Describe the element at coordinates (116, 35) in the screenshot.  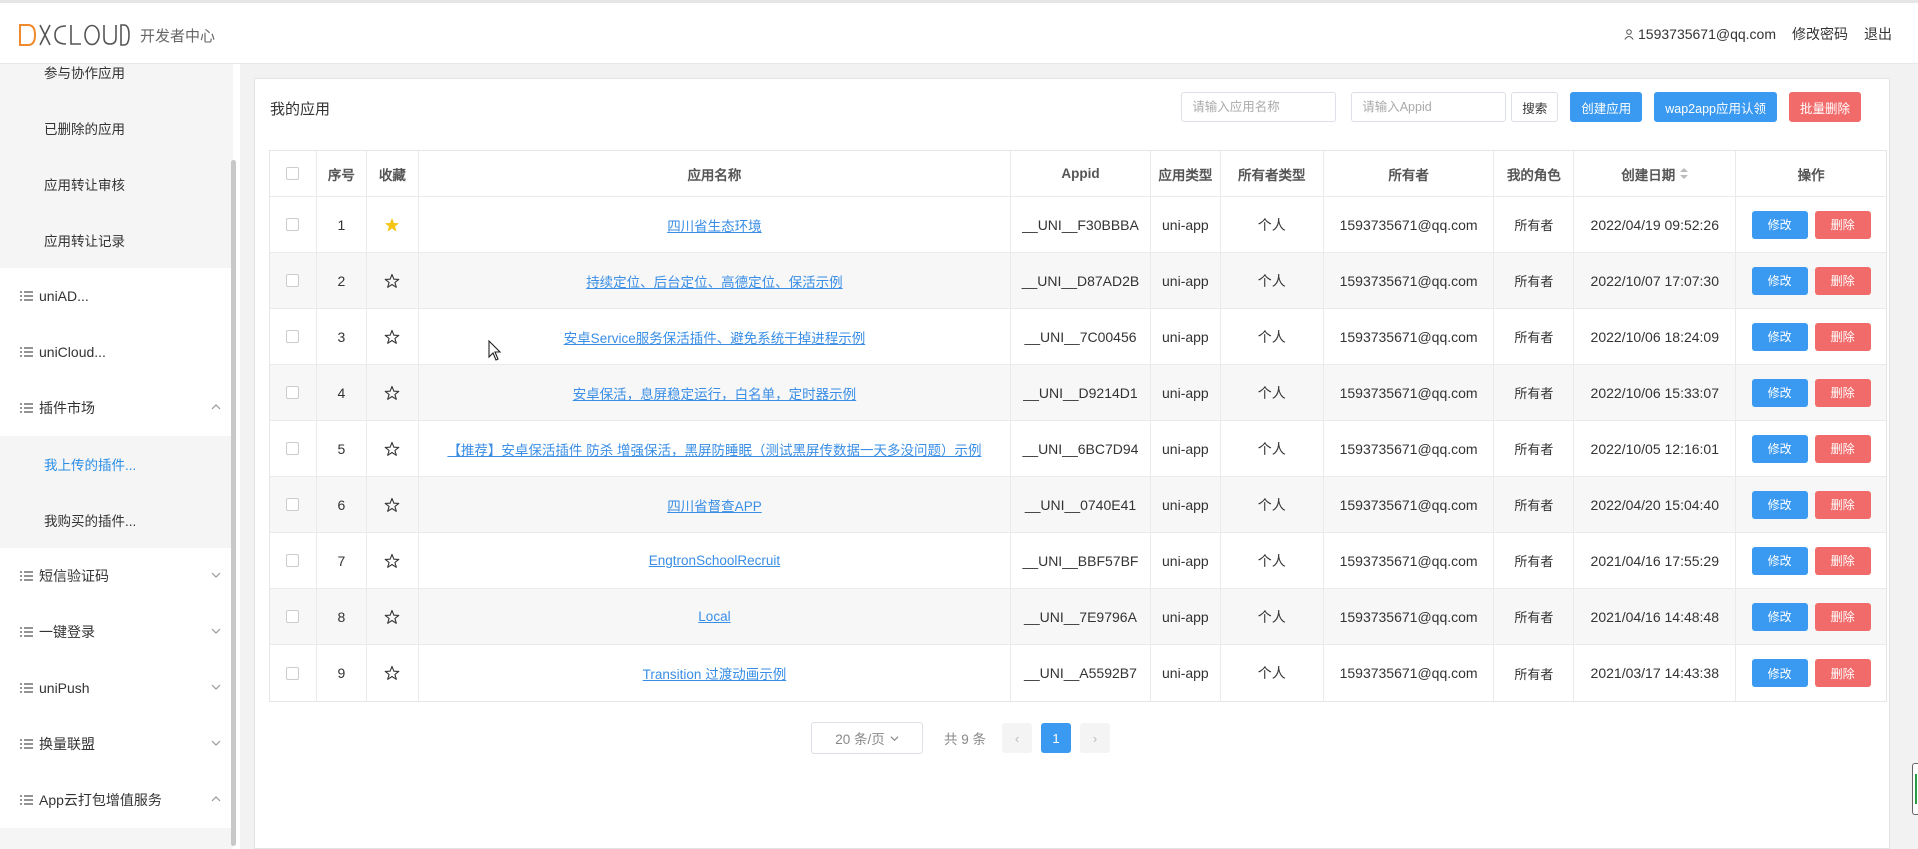
I see `dcloud-logo: 开发者中心` at that location.